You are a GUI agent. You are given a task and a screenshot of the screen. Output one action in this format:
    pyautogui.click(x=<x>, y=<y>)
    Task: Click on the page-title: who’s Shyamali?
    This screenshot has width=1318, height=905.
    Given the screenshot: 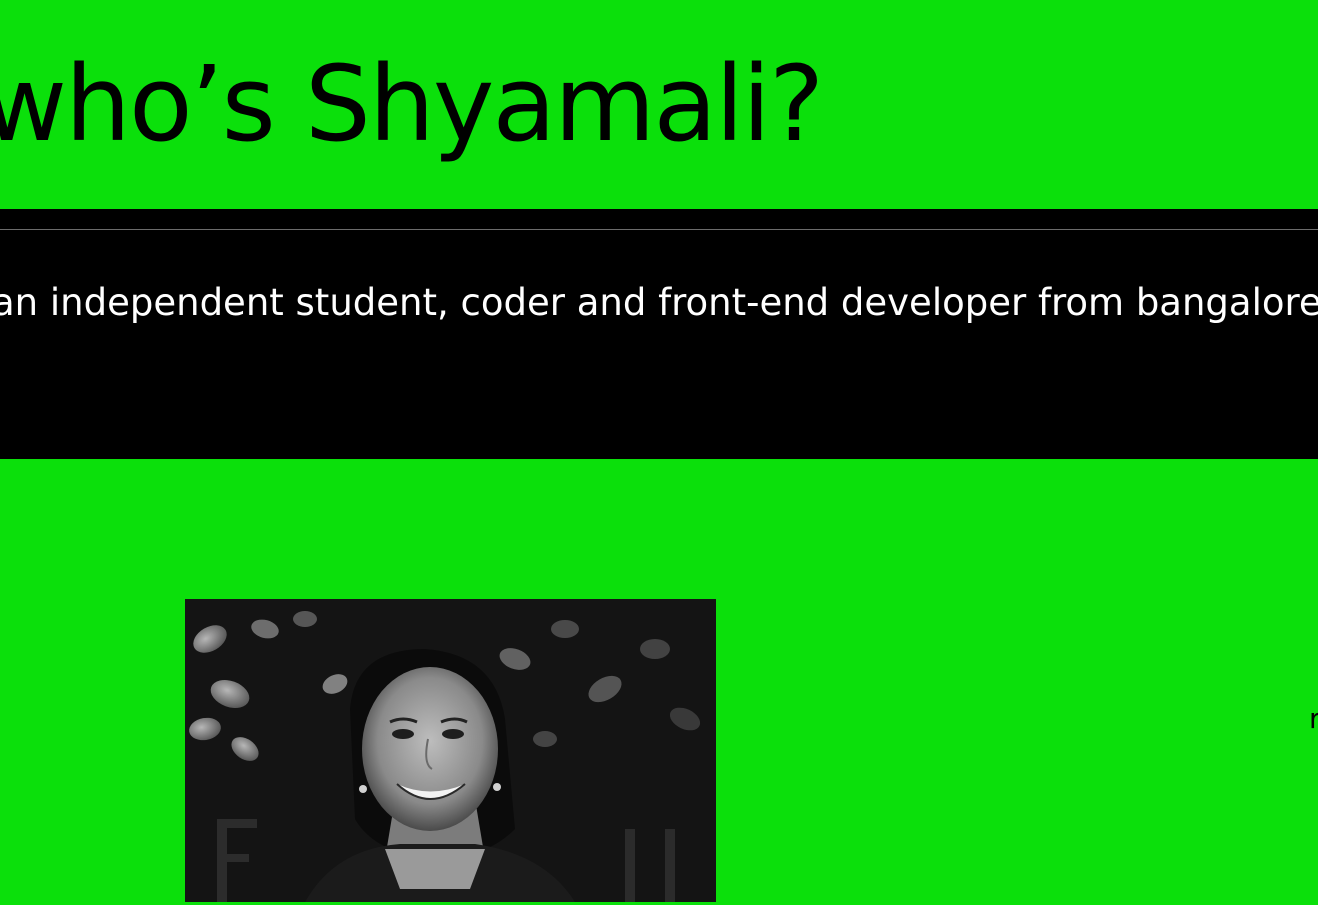 What is the action you would take?
    pyautogui.click(x=412, y=104)
    